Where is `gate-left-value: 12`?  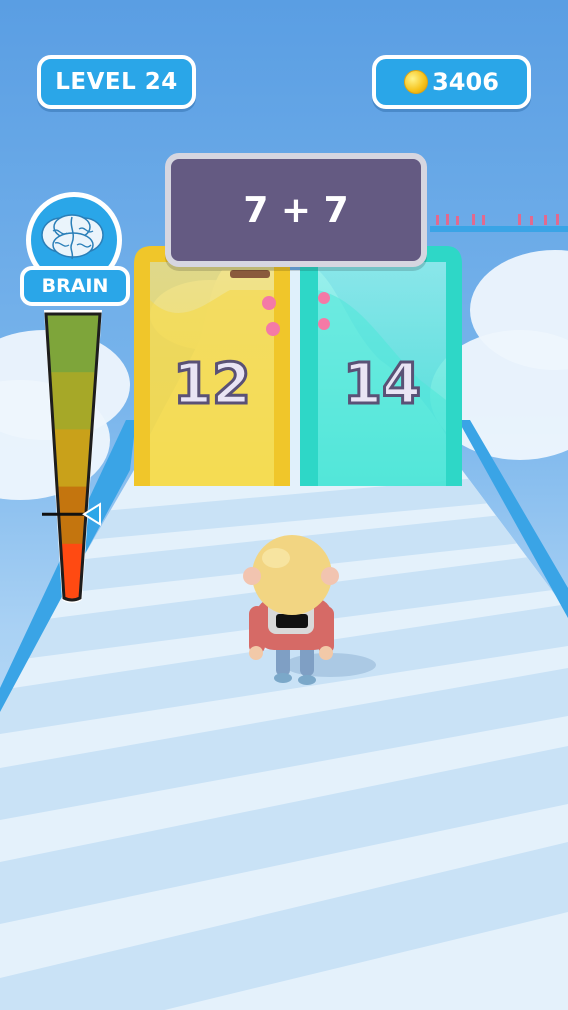
gate-left-value: 12 is located at coordinates (212, 385).